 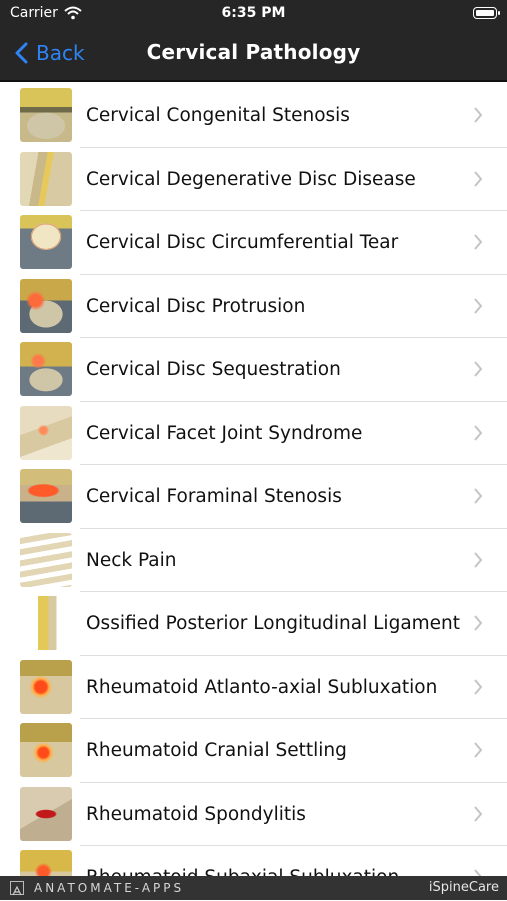 I want to click on list-item-label: Cervical Degenerative Disc Disease, so click(x=251, y=179).